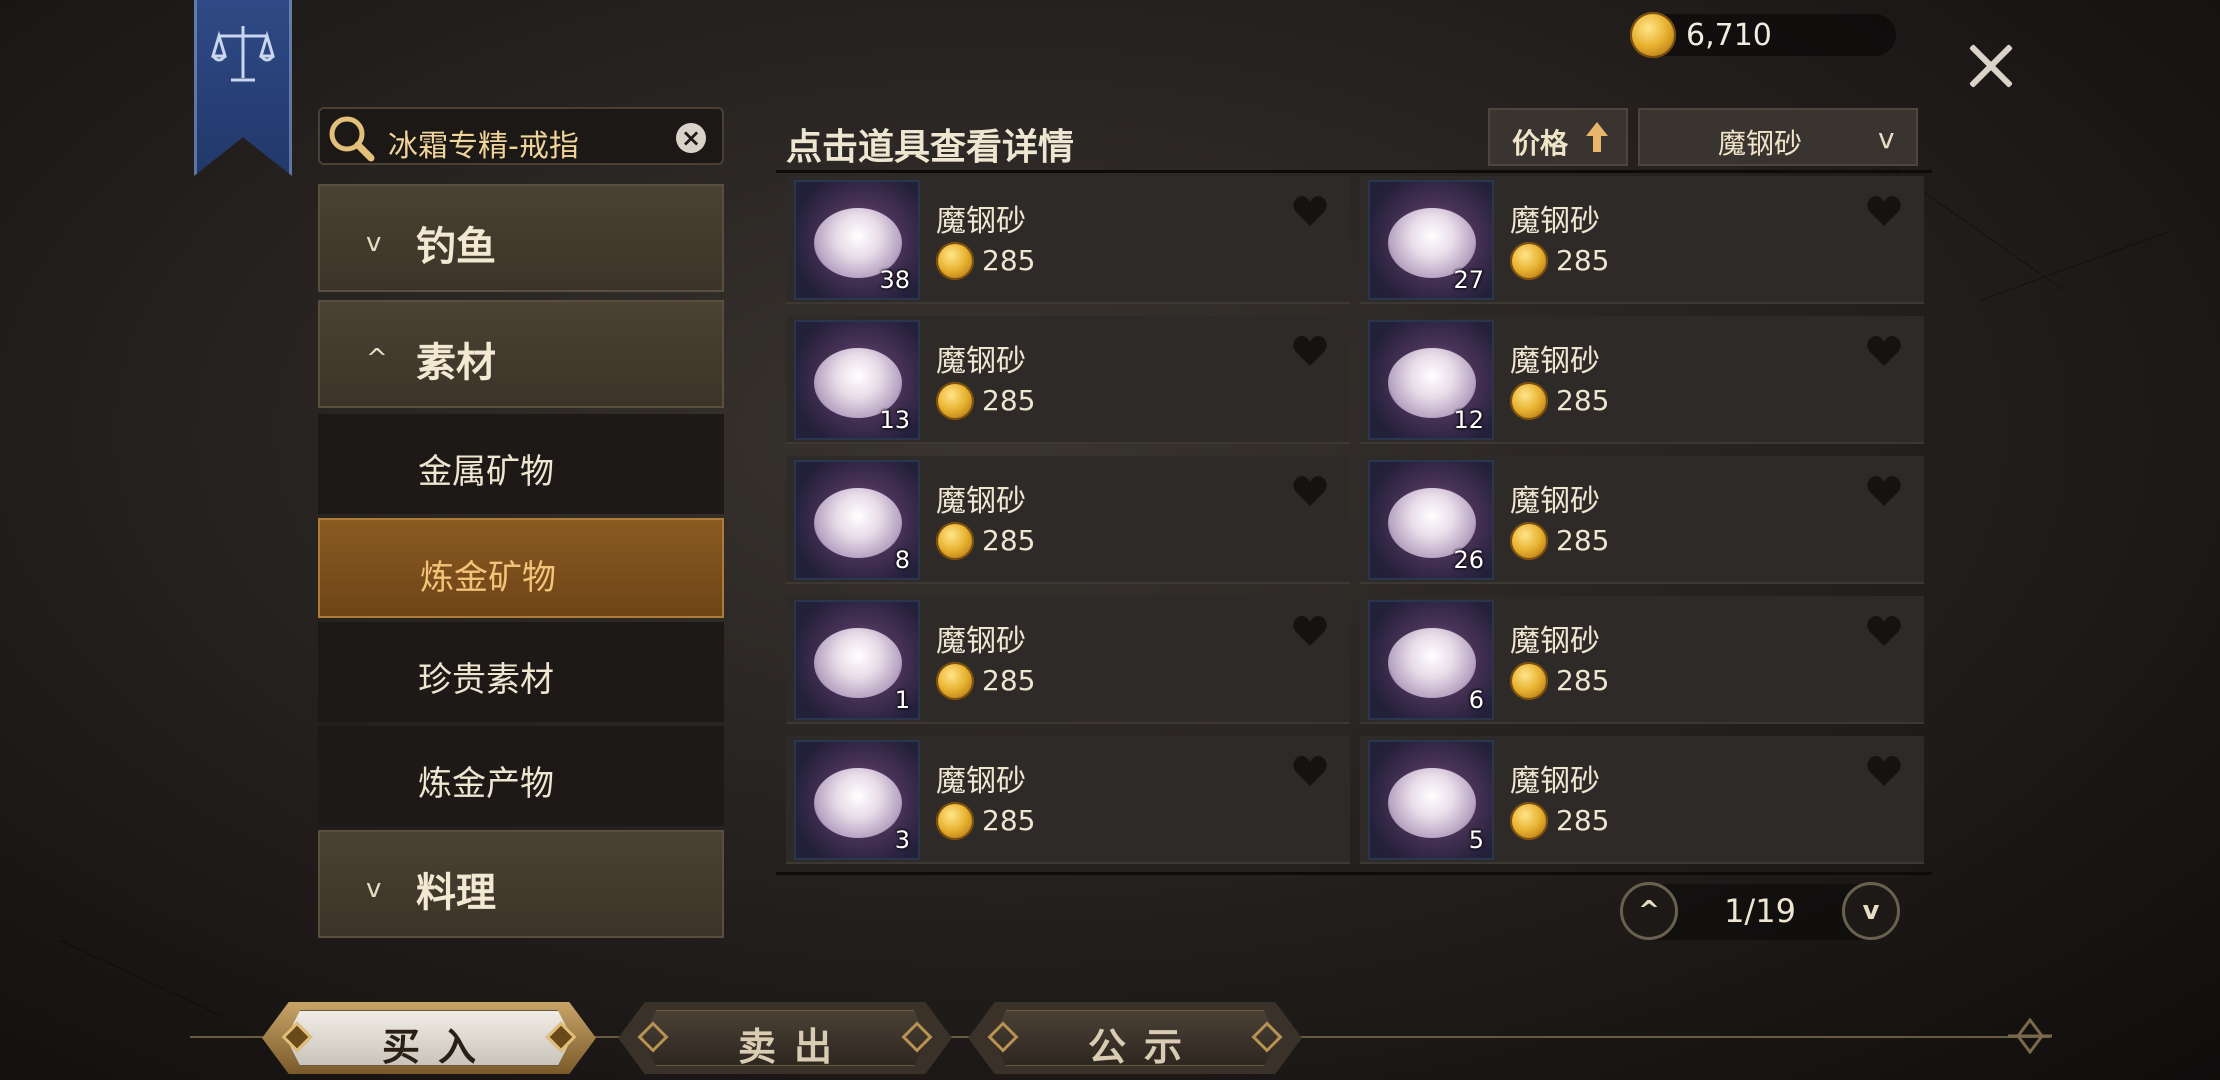 The height and width of the screenshot is (1080, 2220). I want to click on item-quantity: 38, so click(894, 280).